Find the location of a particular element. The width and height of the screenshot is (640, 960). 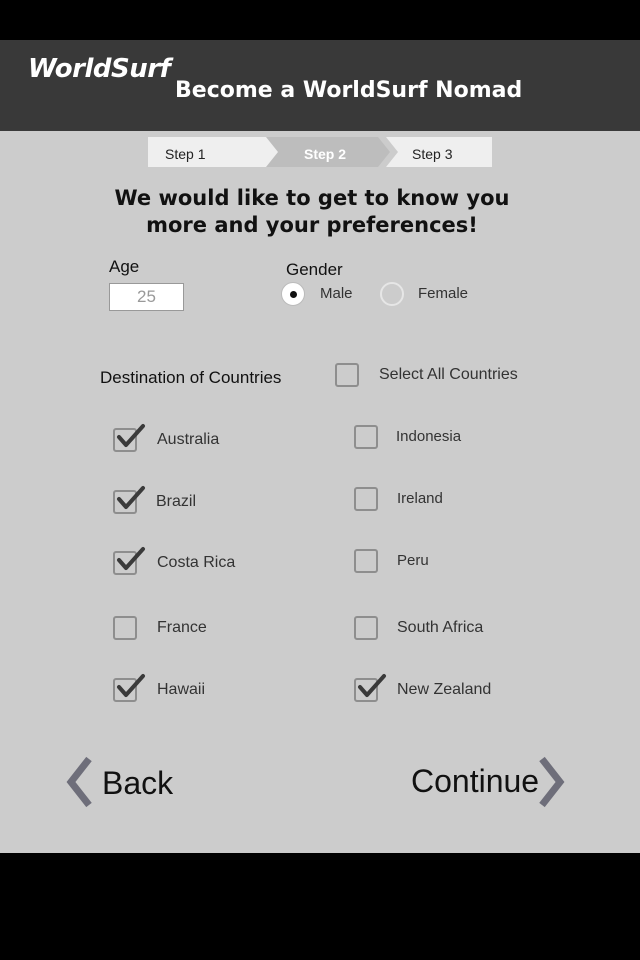

country-label-indonesia: Indonesia is located at coordinates (429, 436).